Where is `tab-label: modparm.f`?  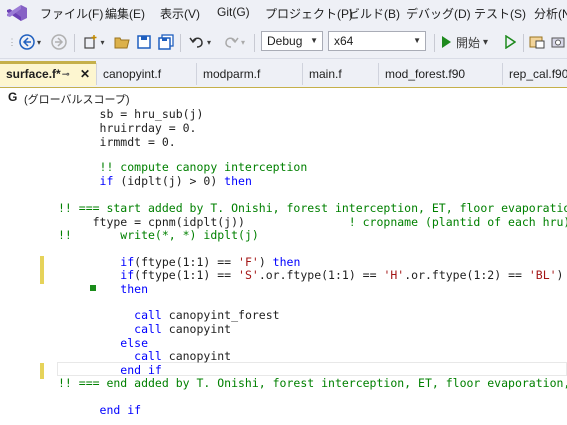 tab-label: modparm.f is located at coordinates (232, 74).